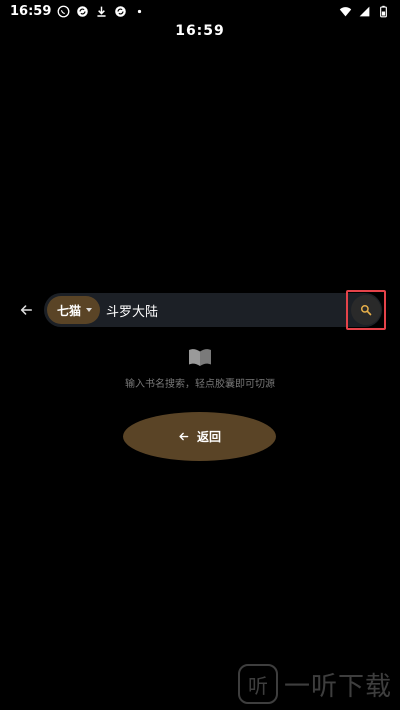  I want to click on source-chip-label: 七猫, so click(69, 310).